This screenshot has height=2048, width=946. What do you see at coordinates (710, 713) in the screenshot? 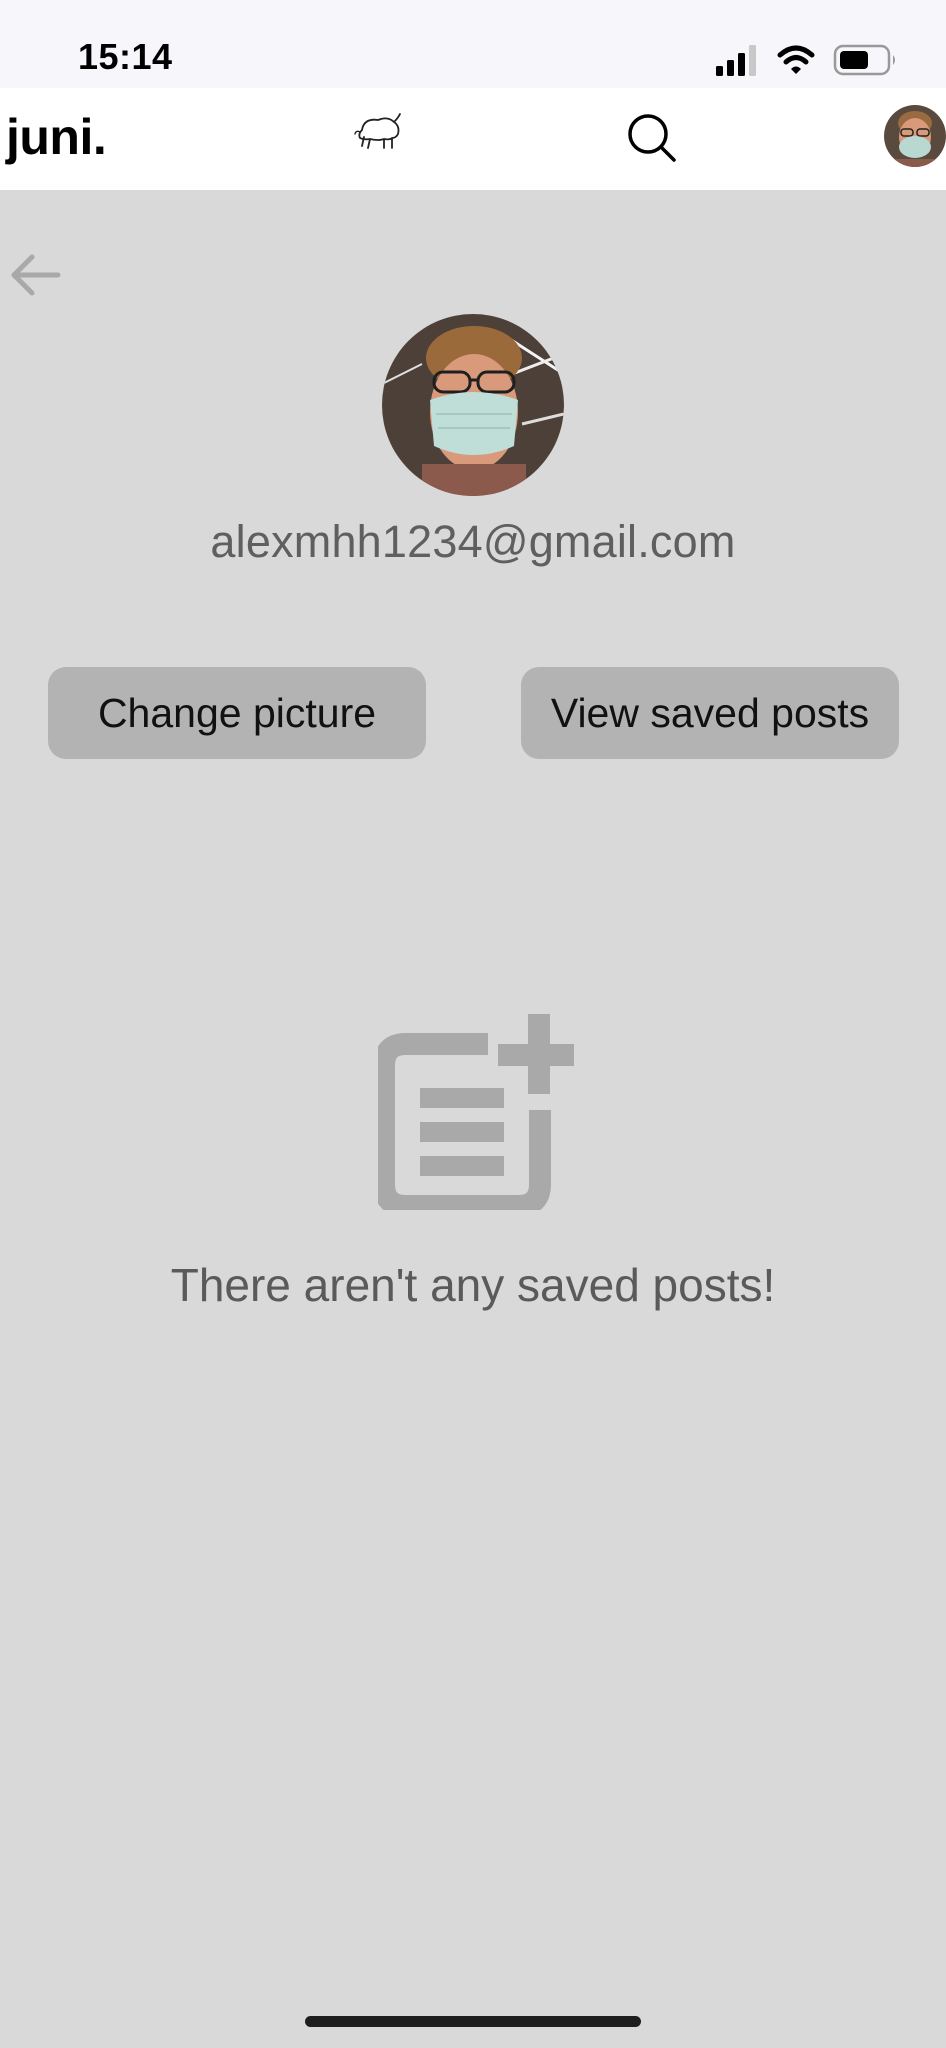
I see `view-saved-posts-button: View saved posts` at bounding box center [710, 713].